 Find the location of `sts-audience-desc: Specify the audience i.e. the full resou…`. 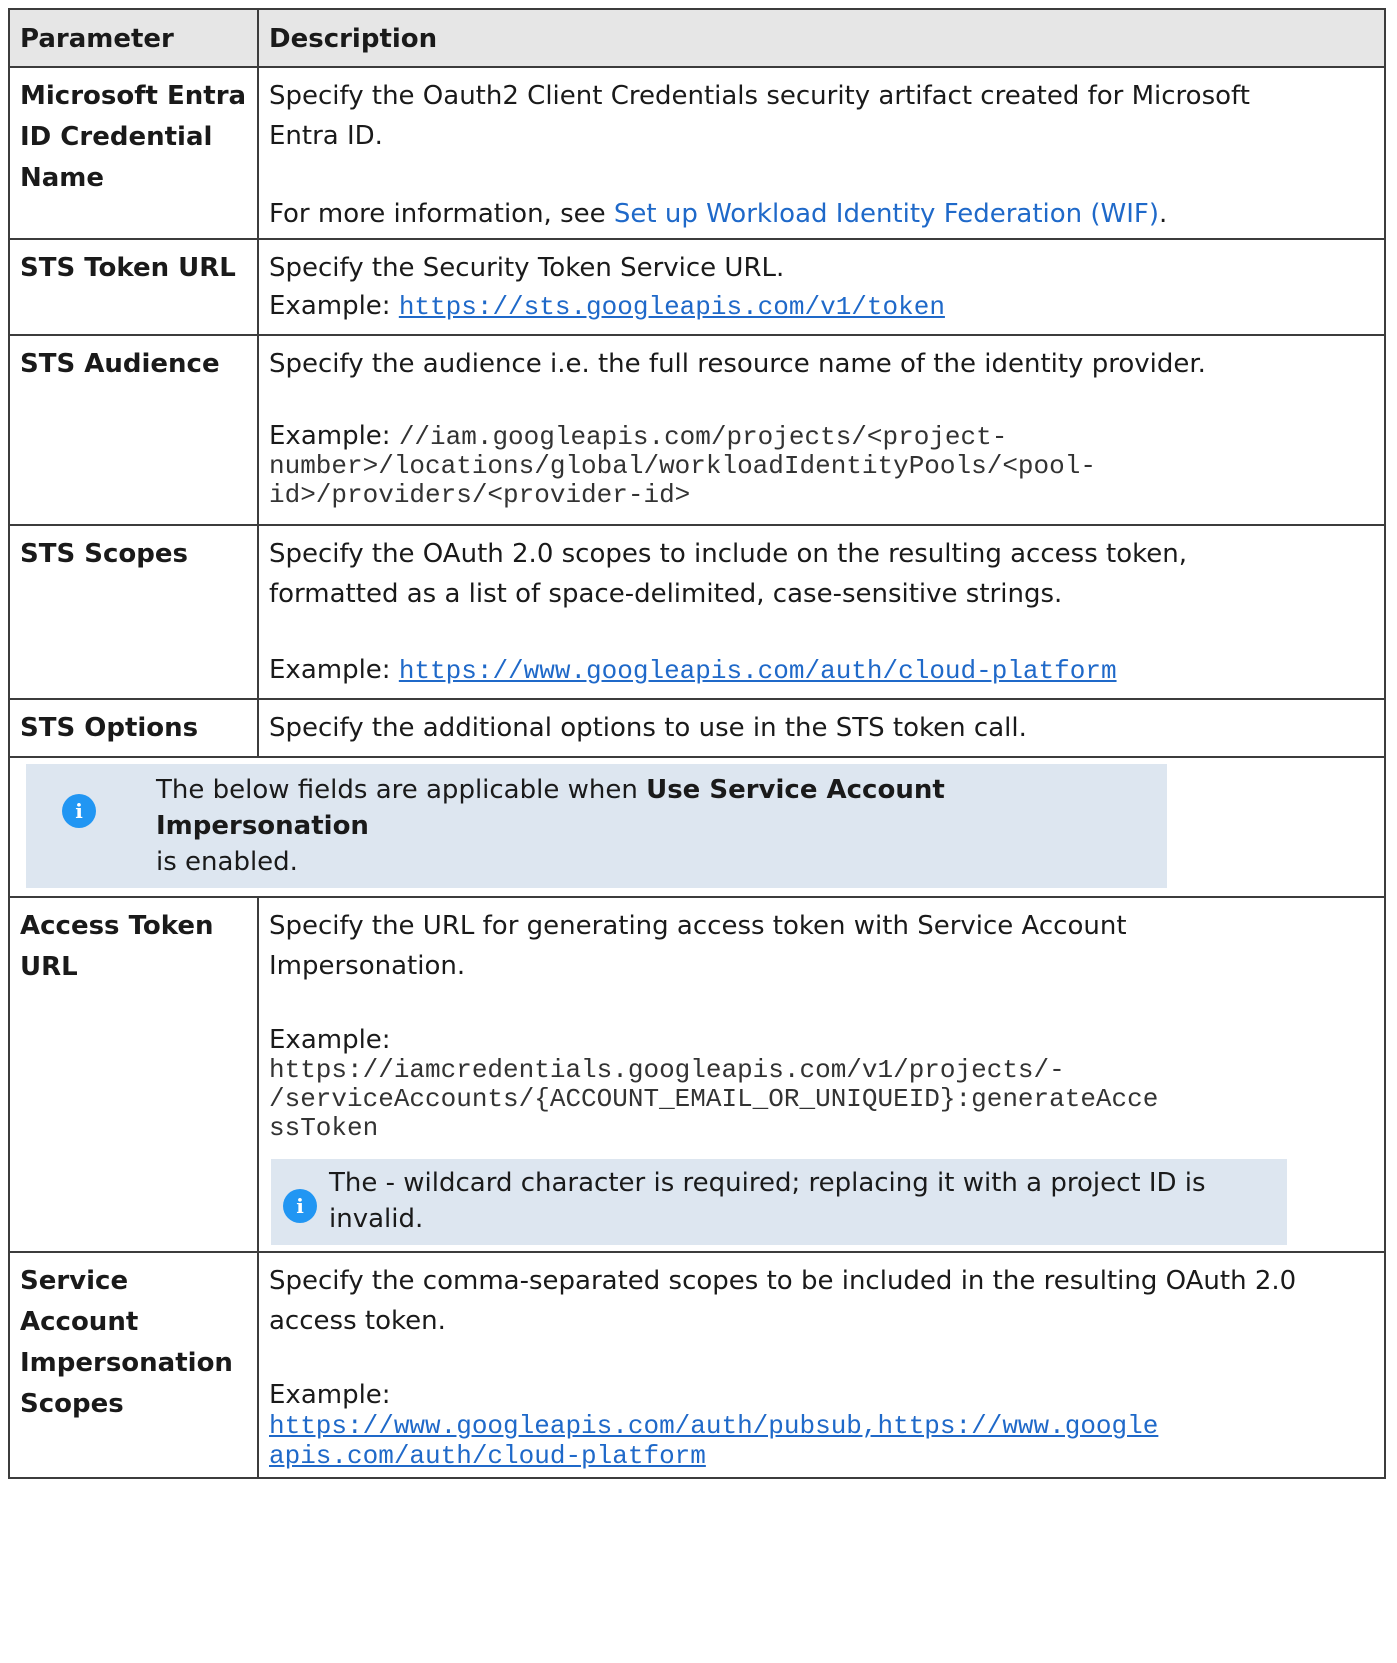

sts-audience-desc: Specify the audience i.e. the full resou… is located at coordinates (737, 364).